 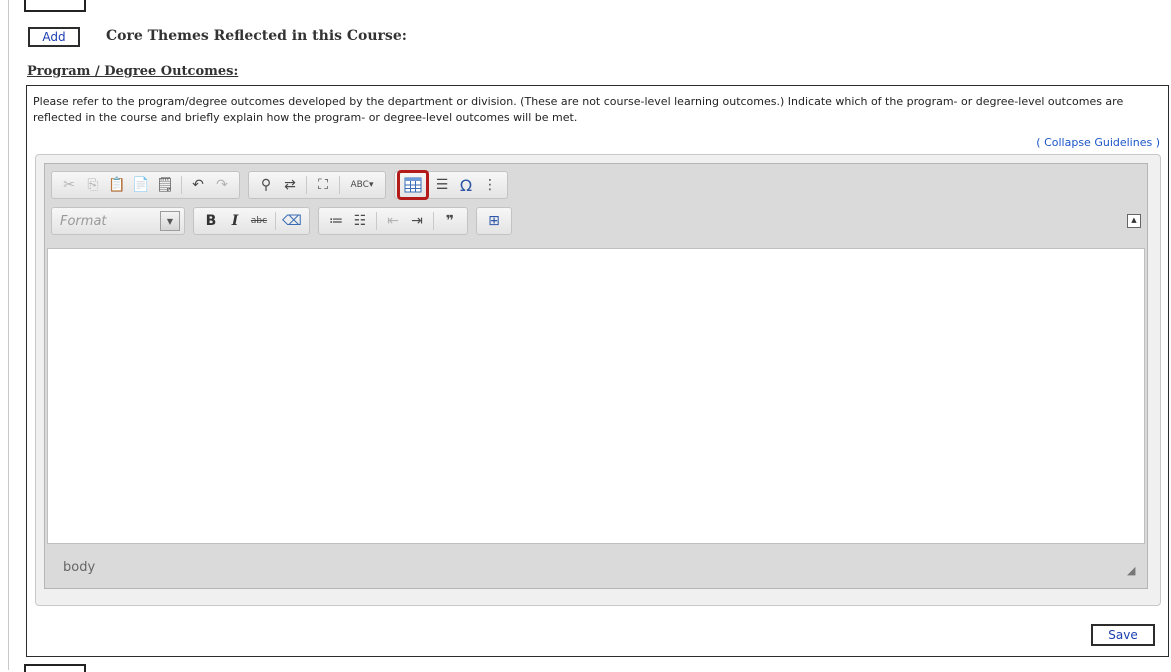 I want to click on section-title: Program / Degree Outcomes:, so click(x=133, y=71).